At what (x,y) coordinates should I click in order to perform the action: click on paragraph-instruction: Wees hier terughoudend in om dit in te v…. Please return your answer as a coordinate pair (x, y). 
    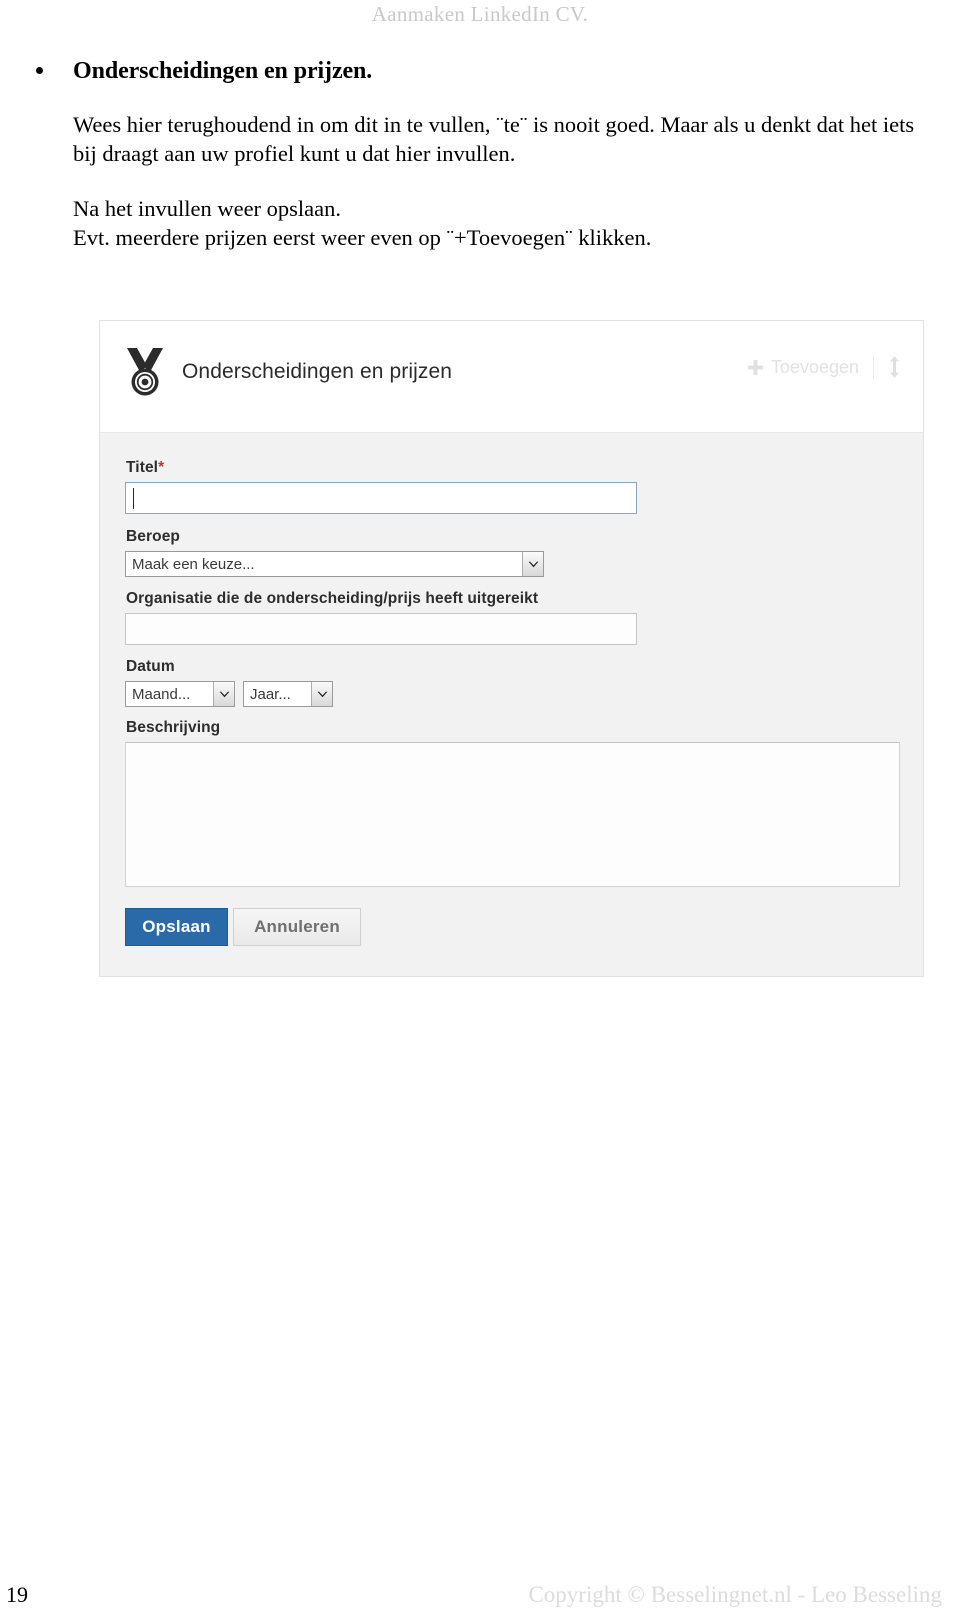
    Looking at the image, I should click on (494, 138).